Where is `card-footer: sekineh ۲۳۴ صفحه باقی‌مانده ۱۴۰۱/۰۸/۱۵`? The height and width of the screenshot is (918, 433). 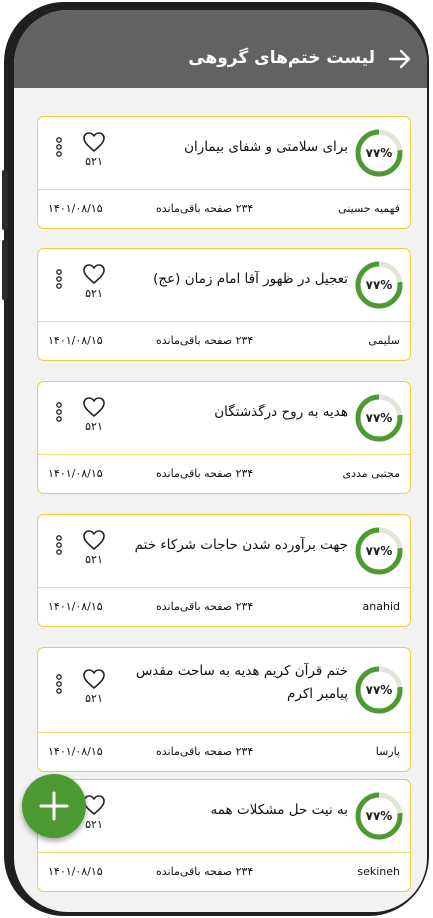
card-footer: sekineh ۲۳۴ صفحه باقی‌مانده ۱۴۰۱/۰۸/۱۵ is located at coordinates (224, 872).